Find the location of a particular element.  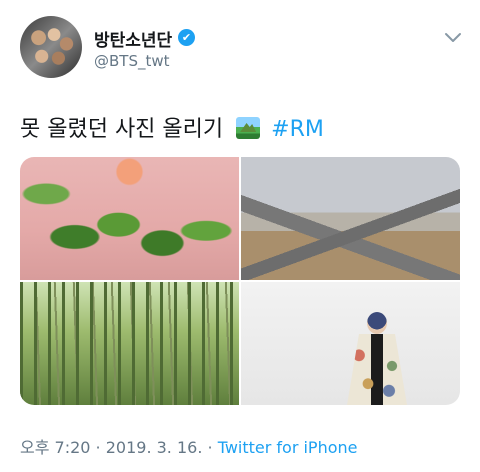

photo-flowers is located at coordinates (129, 218).